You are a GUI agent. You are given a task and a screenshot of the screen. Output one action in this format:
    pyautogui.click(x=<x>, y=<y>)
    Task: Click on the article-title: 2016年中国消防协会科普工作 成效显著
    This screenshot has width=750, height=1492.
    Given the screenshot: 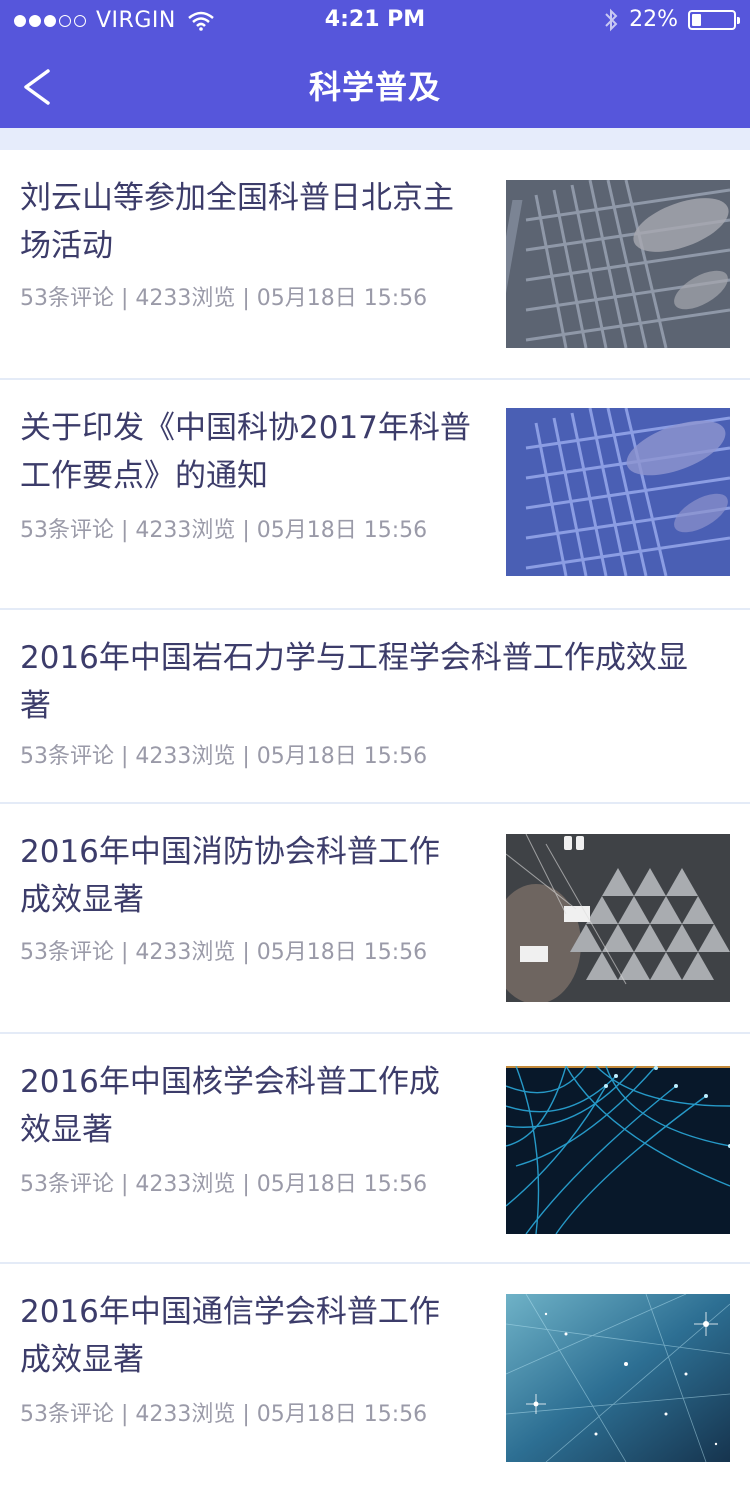 What is the action you would take?
    pyautogui.click(x=230, y=876)
    